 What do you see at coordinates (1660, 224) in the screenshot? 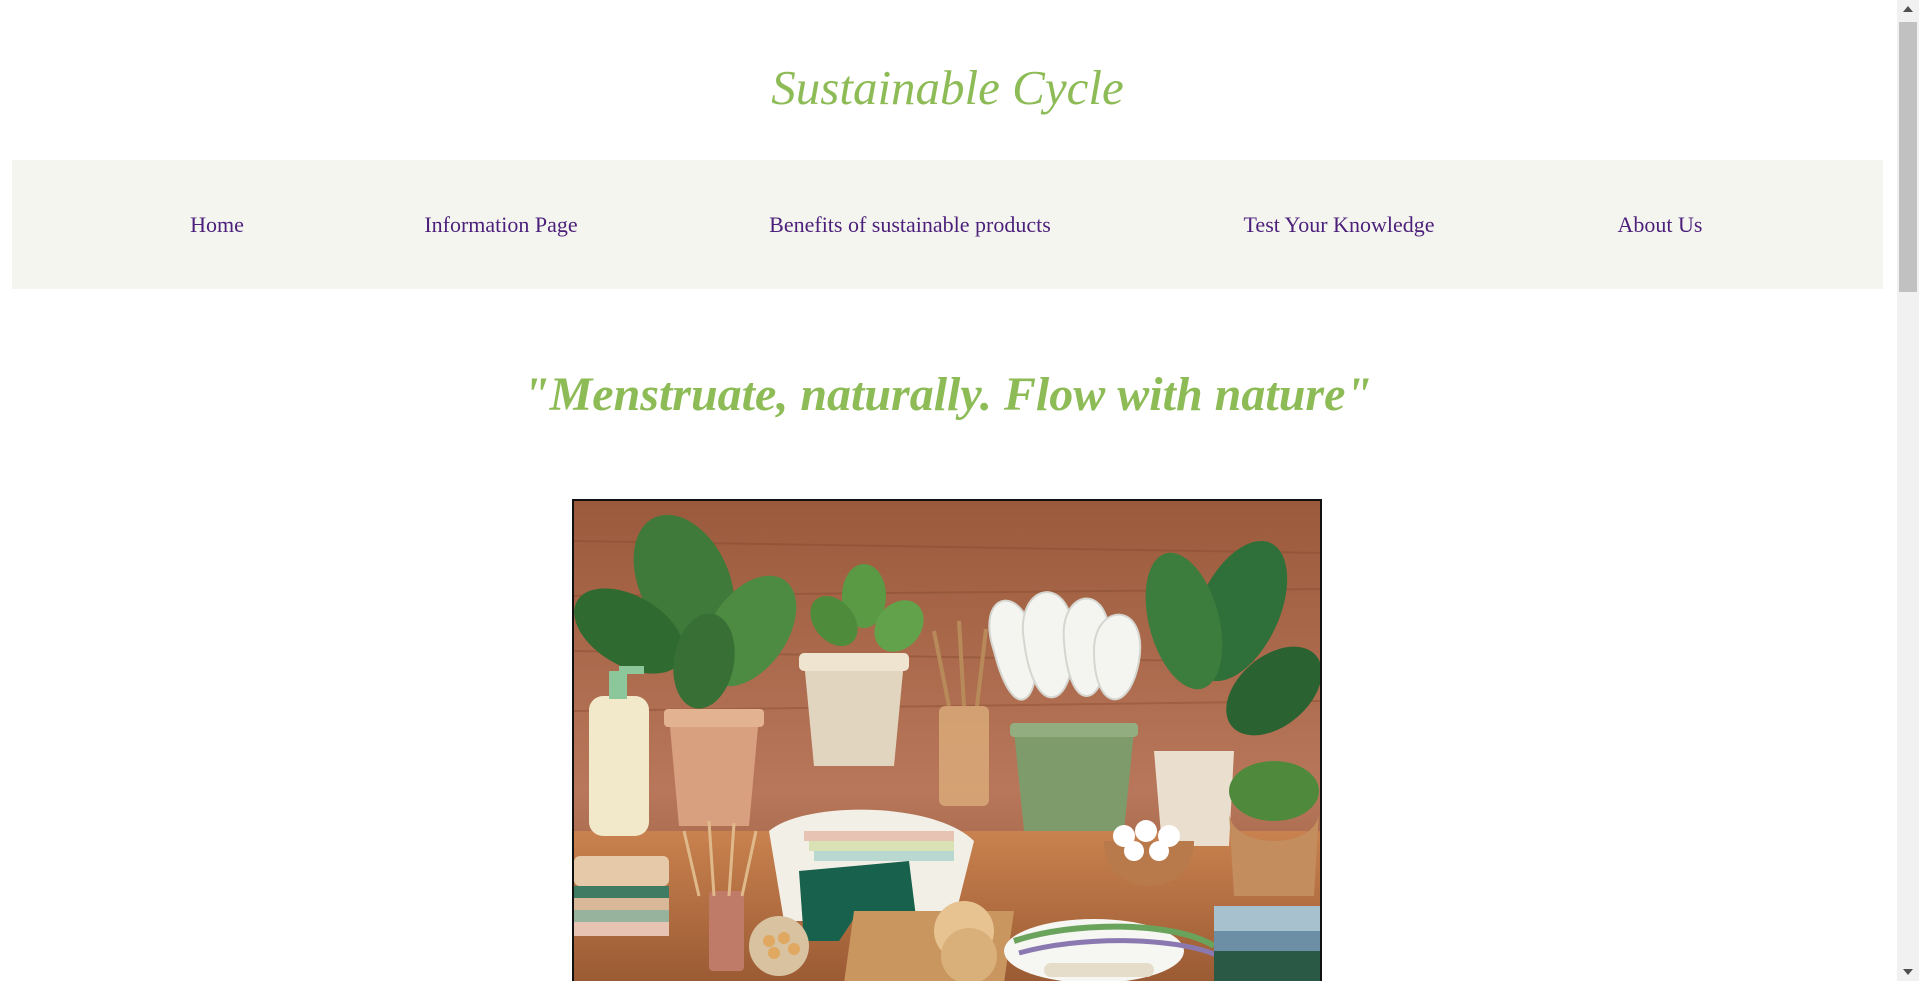
I see `nav-link-about-us: About Us` at bounding box center [1660, 224].